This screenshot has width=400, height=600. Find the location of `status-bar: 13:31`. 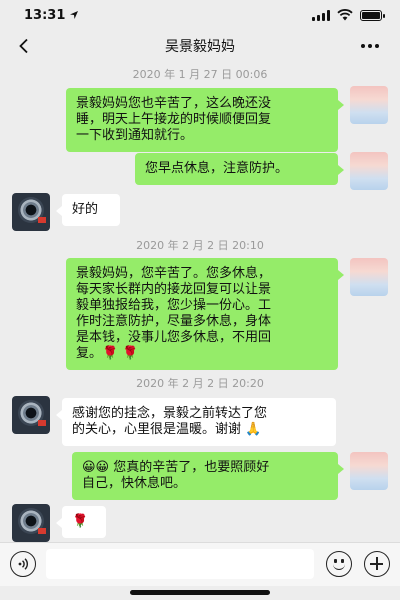

status-bar: 13:31 is located at coordinates (200, 15).